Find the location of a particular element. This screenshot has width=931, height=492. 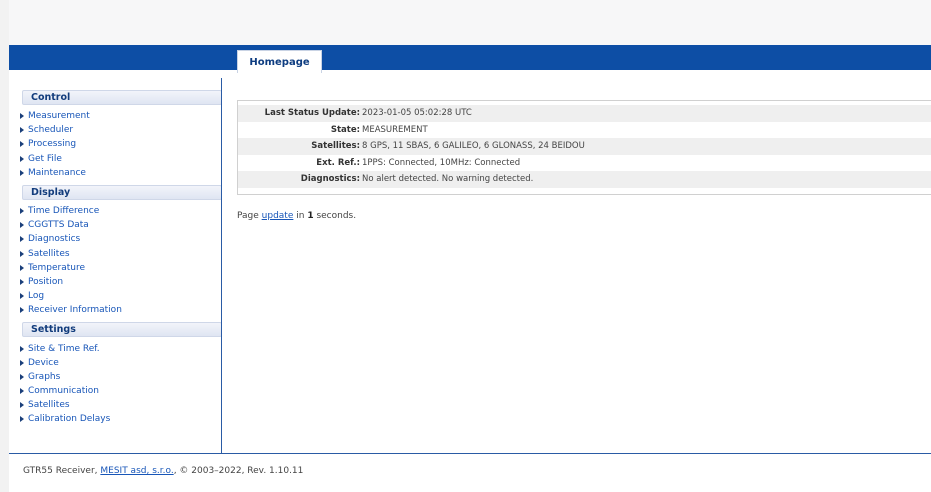

sidebar-item-satellites: Satellites is located at coordinates (117, 254).